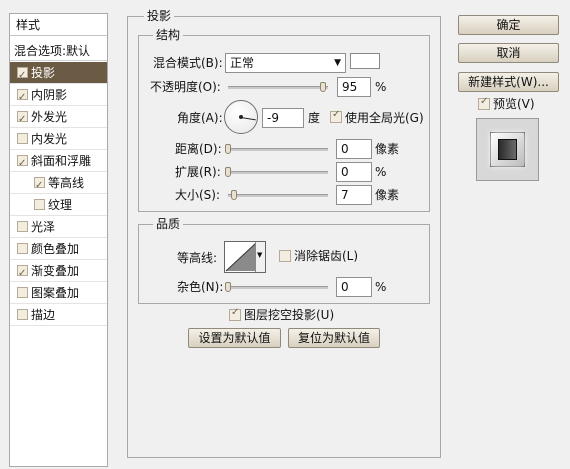 The width and height of the screenshot is (570, 469). What do you see at coordinates (168, 224) in the screenshot?
I see `quality-title: 品质` at bounding box center [168, 224].